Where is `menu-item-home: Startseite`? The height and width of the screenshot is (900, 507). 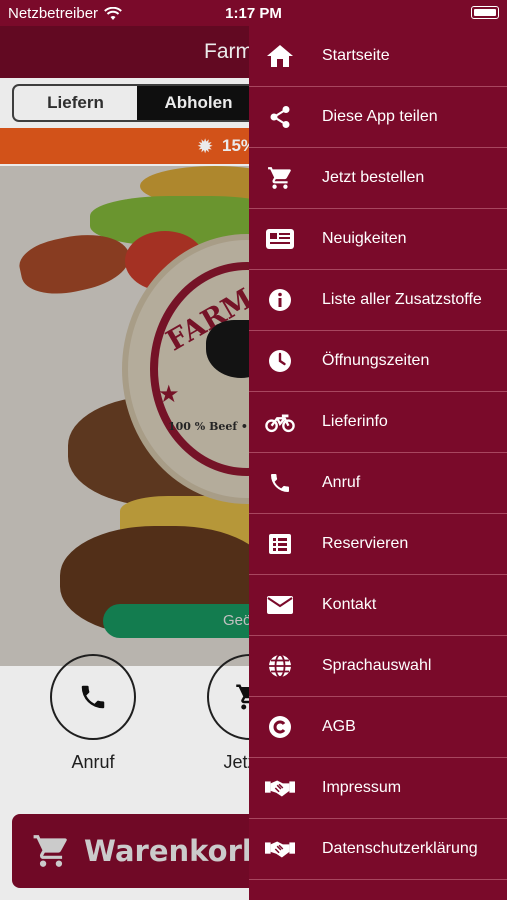
menu-item-home: Startseite is located at coordinates (378, 56).